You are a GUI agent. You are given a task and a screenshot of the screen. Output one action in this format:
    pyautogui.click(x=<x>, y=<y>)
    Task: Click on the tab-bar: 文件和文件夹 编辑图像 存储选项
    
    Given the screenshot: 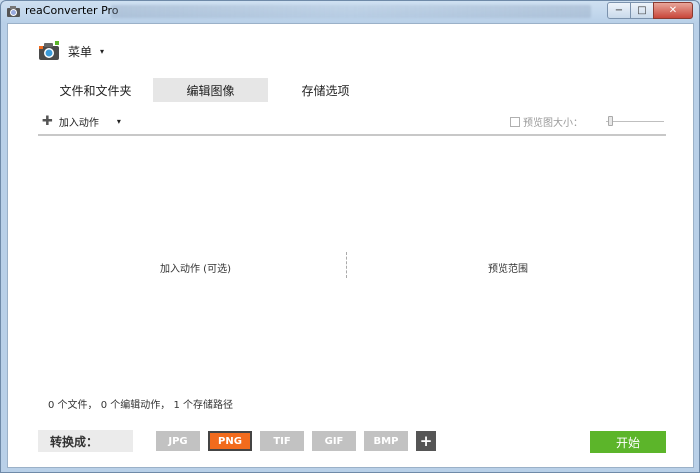 What is the action you would take?
    pyautogui.click(x=210, y=90)
    